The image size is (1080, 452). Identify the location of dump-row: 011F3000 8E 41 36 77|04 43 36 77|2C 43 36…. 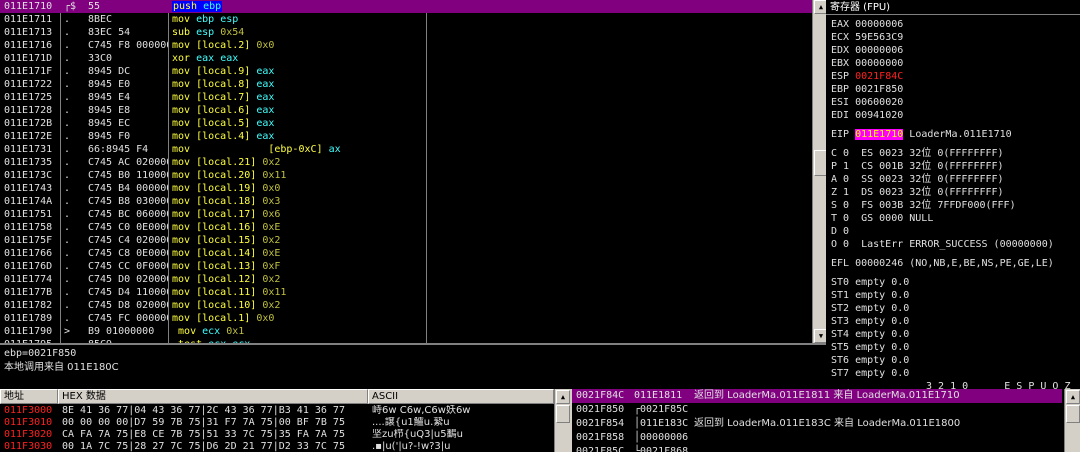
(277, 411).